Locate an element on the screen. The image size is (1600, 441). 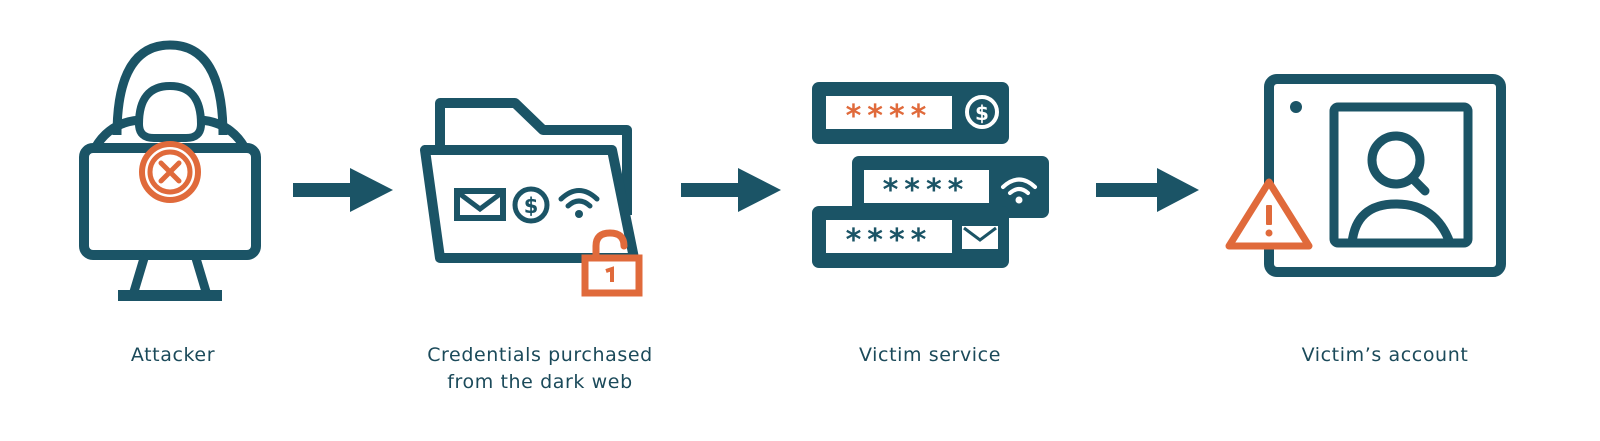
step-label-victim-account: Victim’s account is located at coordinates (1385, 355).